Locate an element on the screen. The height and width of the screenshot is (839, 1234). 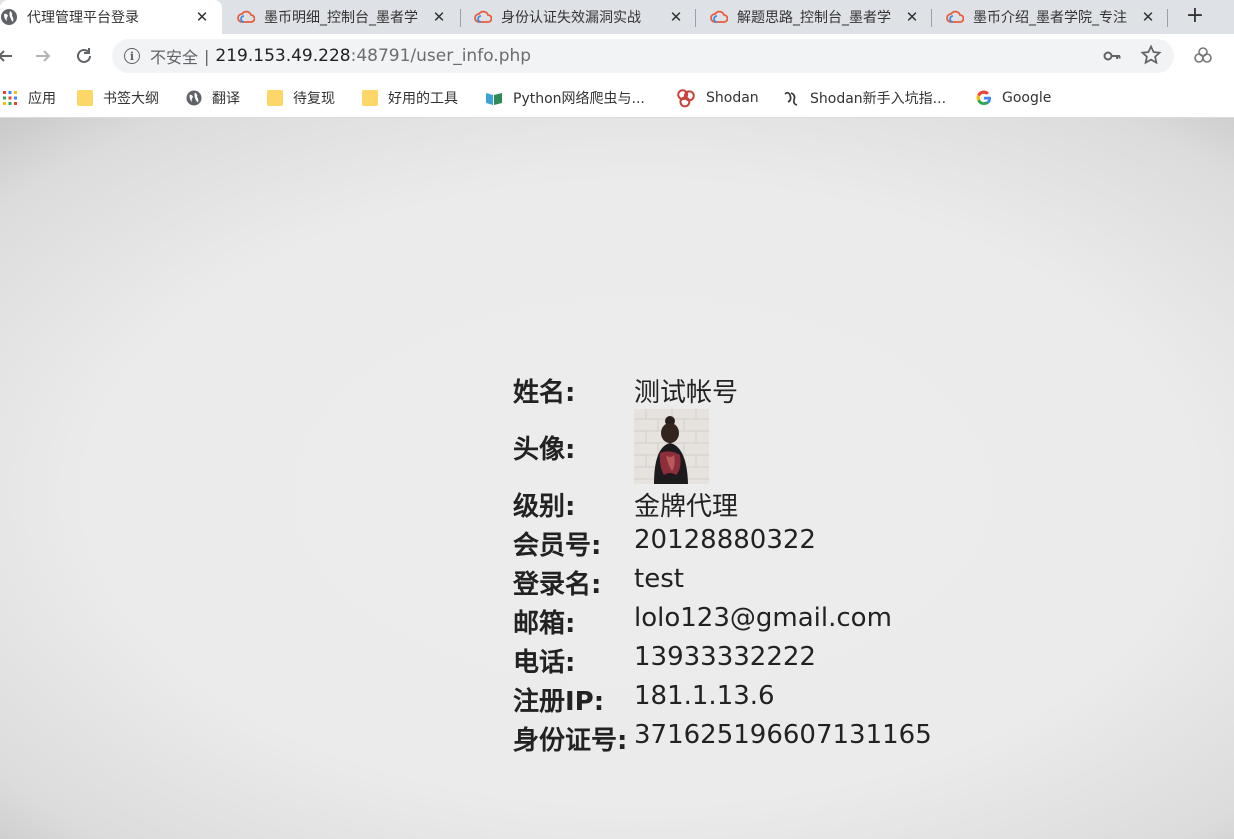
tab-active: 代理管理平台登录 ✕ is located at coordinates (111, 17).